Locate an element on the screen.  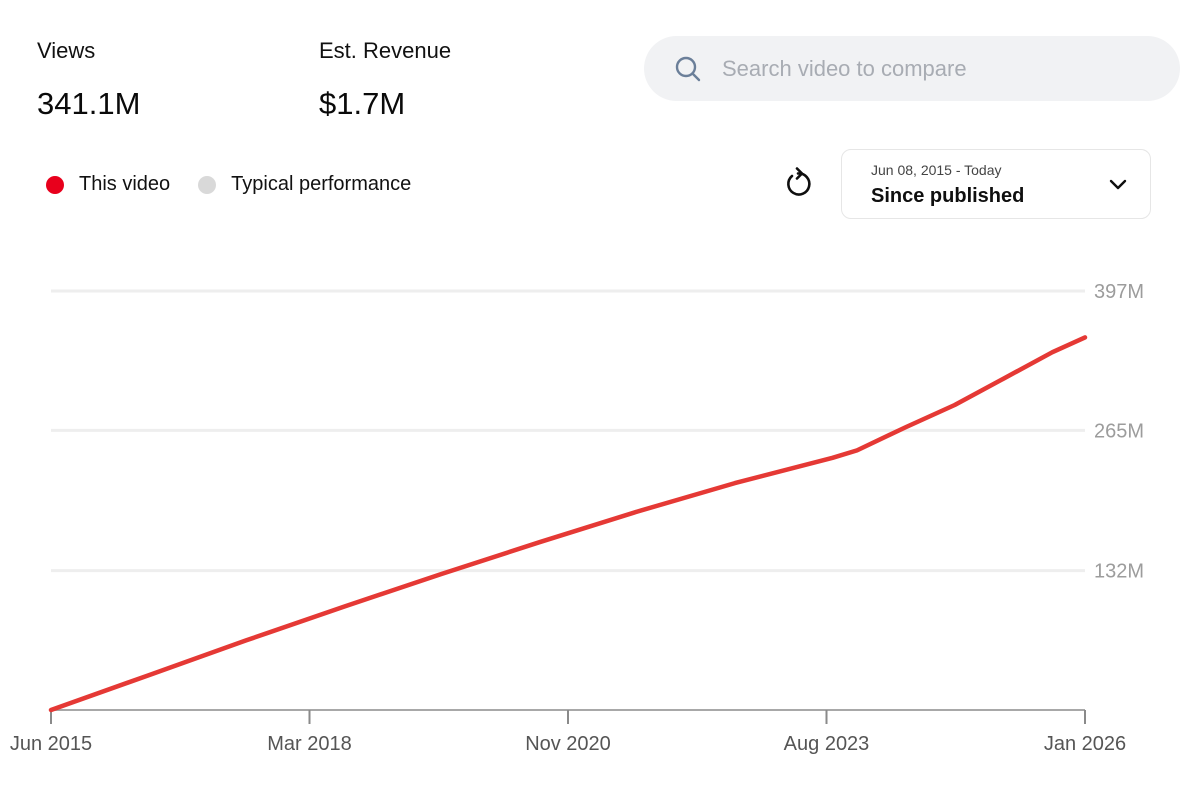
y-tick-label: 132M is located at coordinates (1119, 572).